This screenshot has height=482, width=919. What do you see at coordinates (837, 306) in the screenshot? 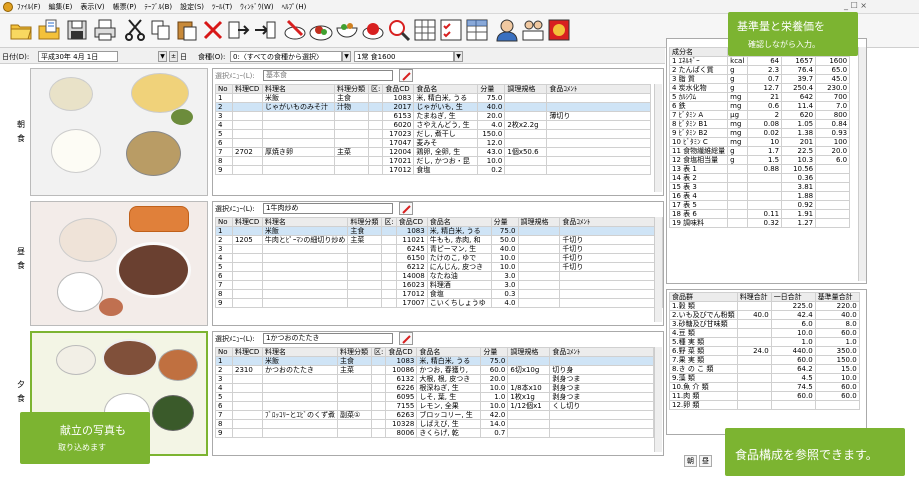
I see `table-cell: 220.0` at bounding box center [837, 306].